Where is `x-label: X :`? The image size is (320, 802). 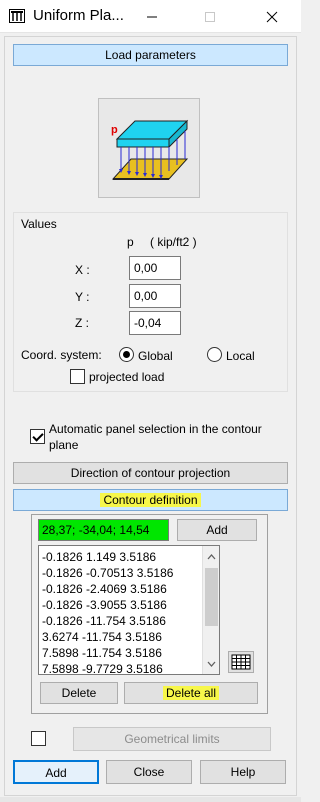 x-label: X : is located at coordinates (82, 270).